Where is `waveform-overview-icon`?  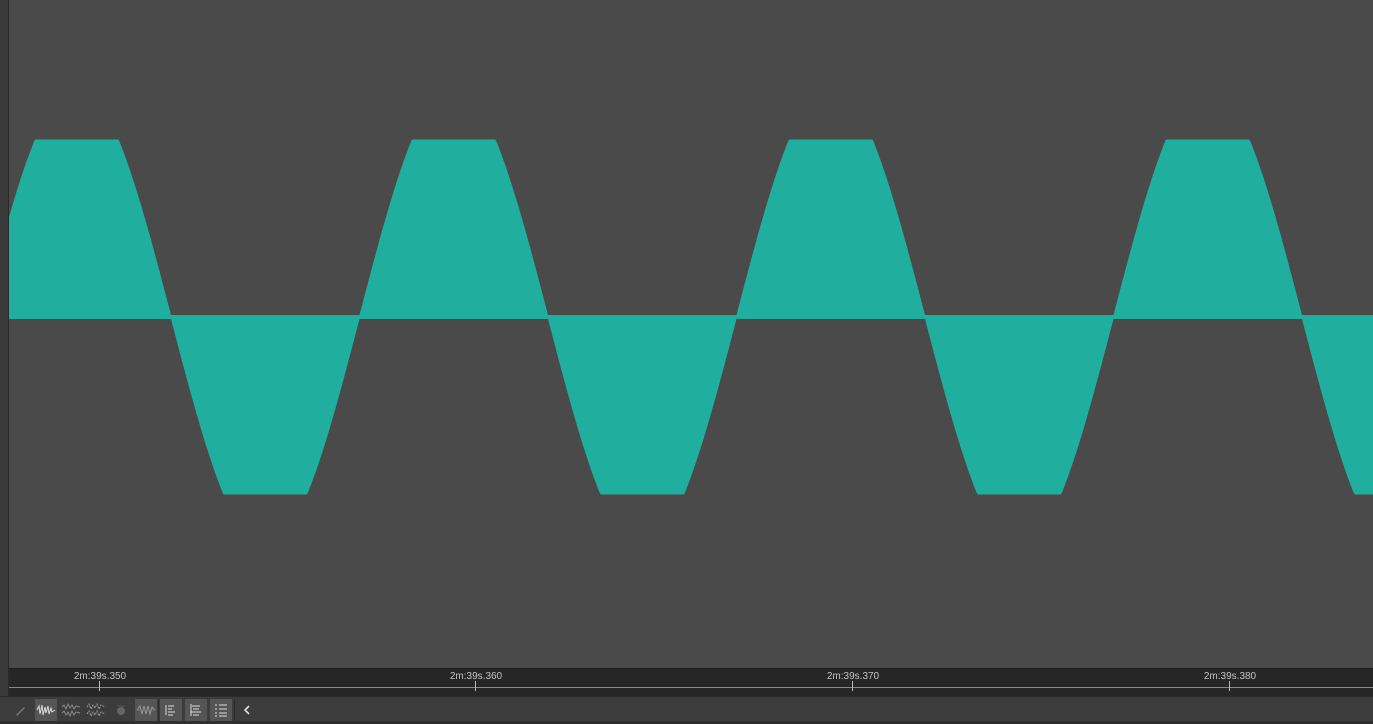
waveform-overview-icon is located at coordinates (146, 710).